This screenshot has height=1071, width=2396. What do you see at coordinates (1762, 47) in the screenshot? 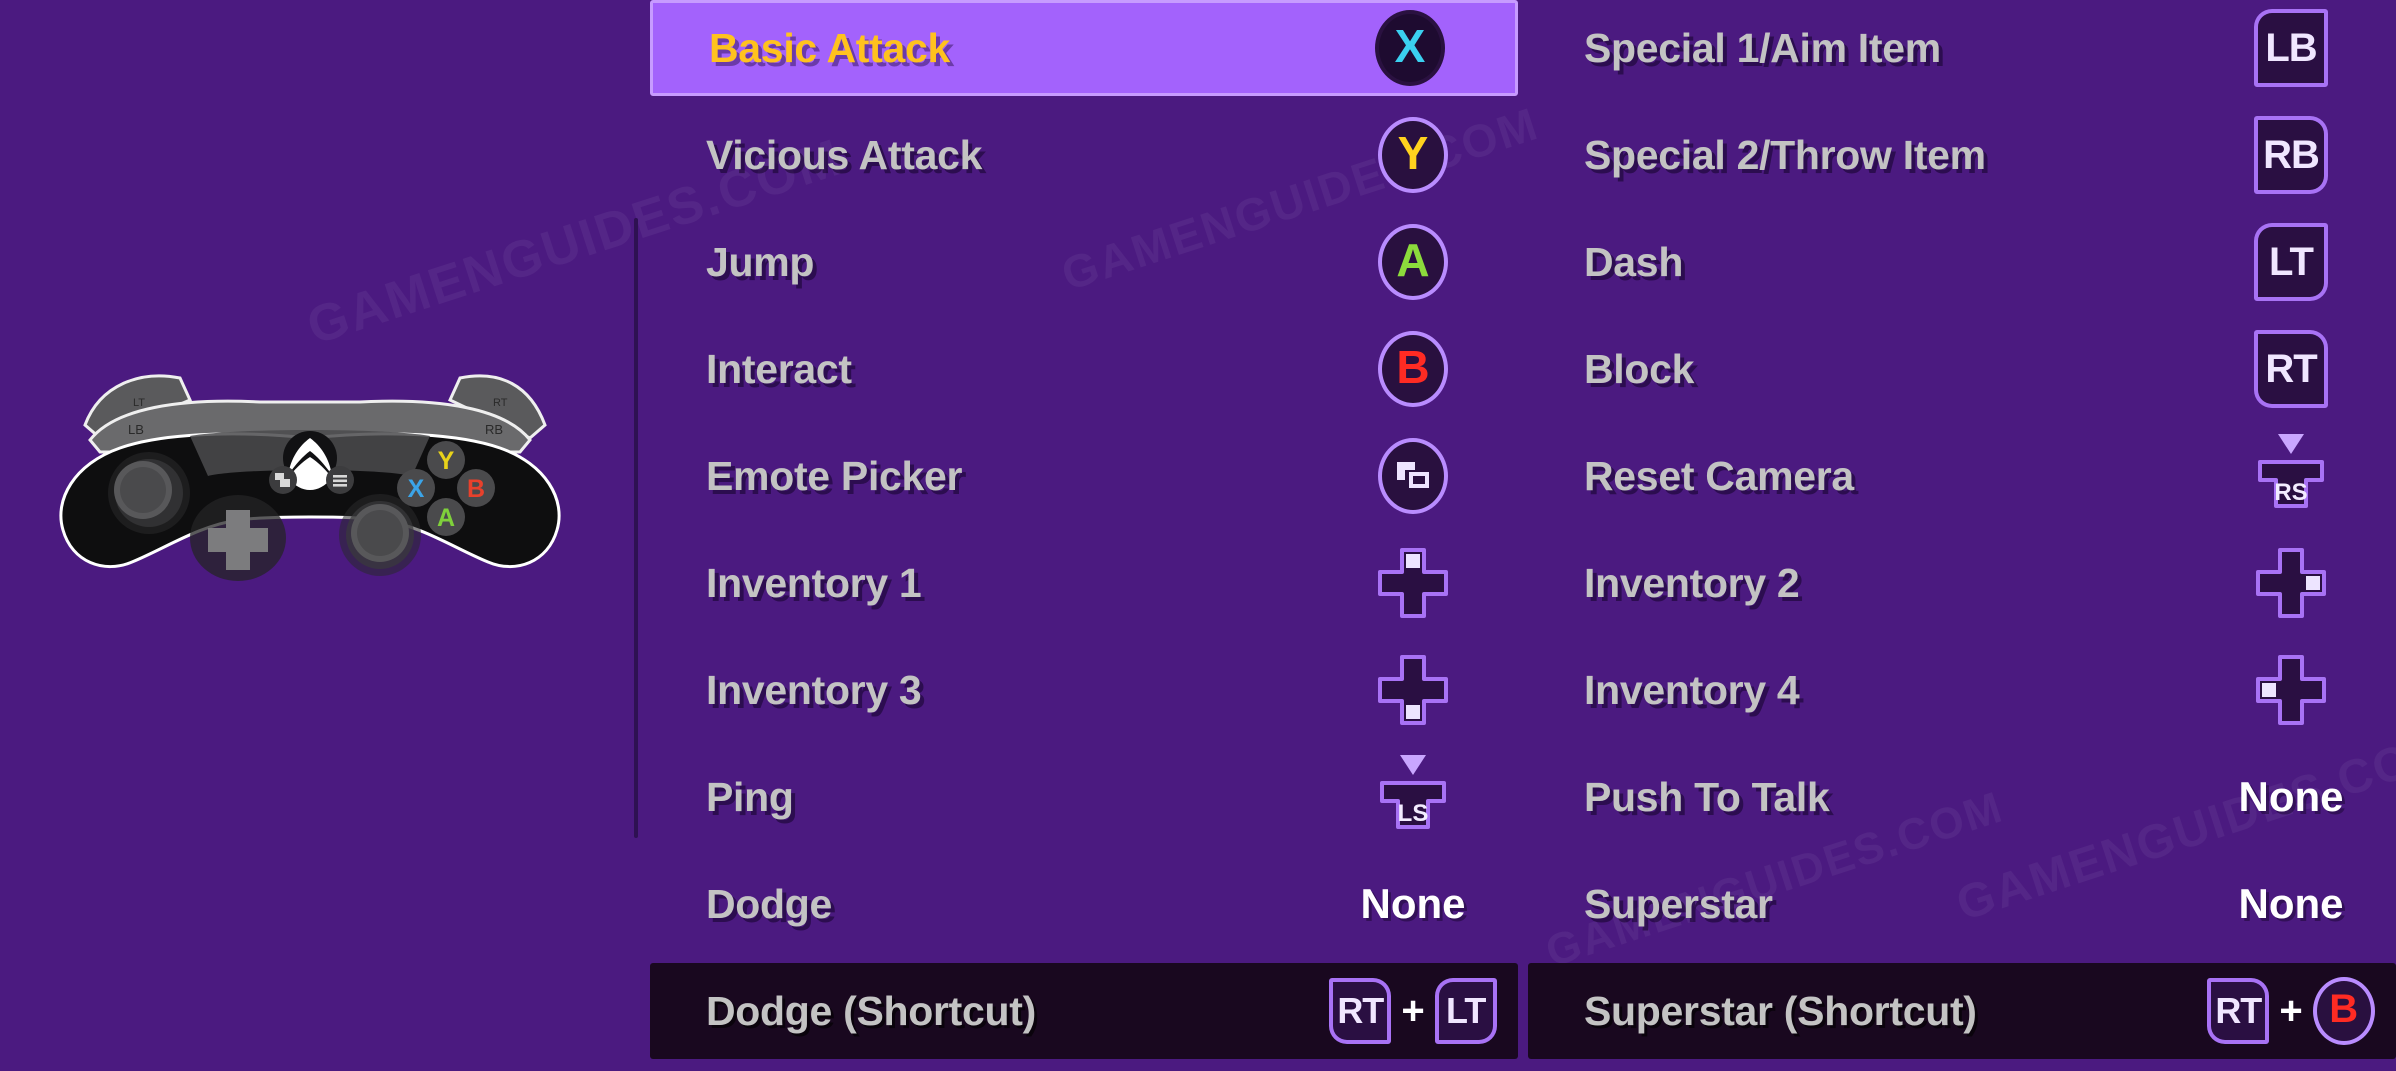
I see `binding-label: Special 1/Aim Item` at bounding box center [1762, 47].